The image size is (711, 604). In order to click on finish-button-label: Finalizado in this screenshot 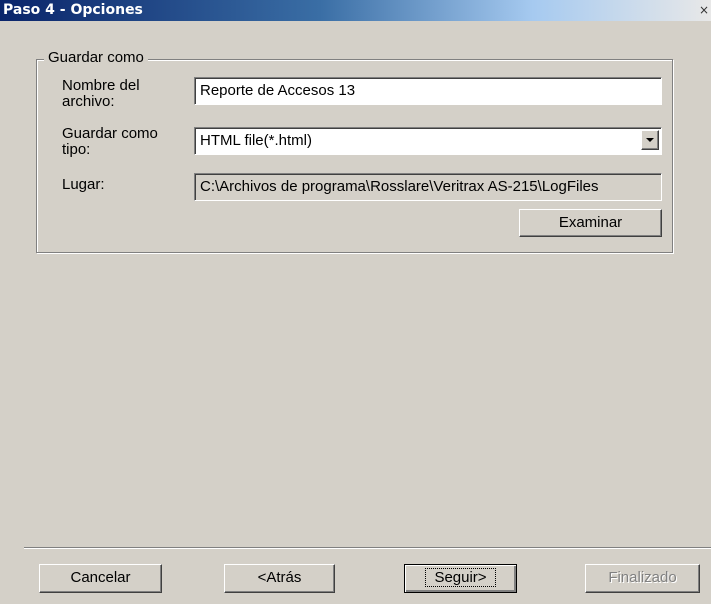, I will do `click(642, 577)`.